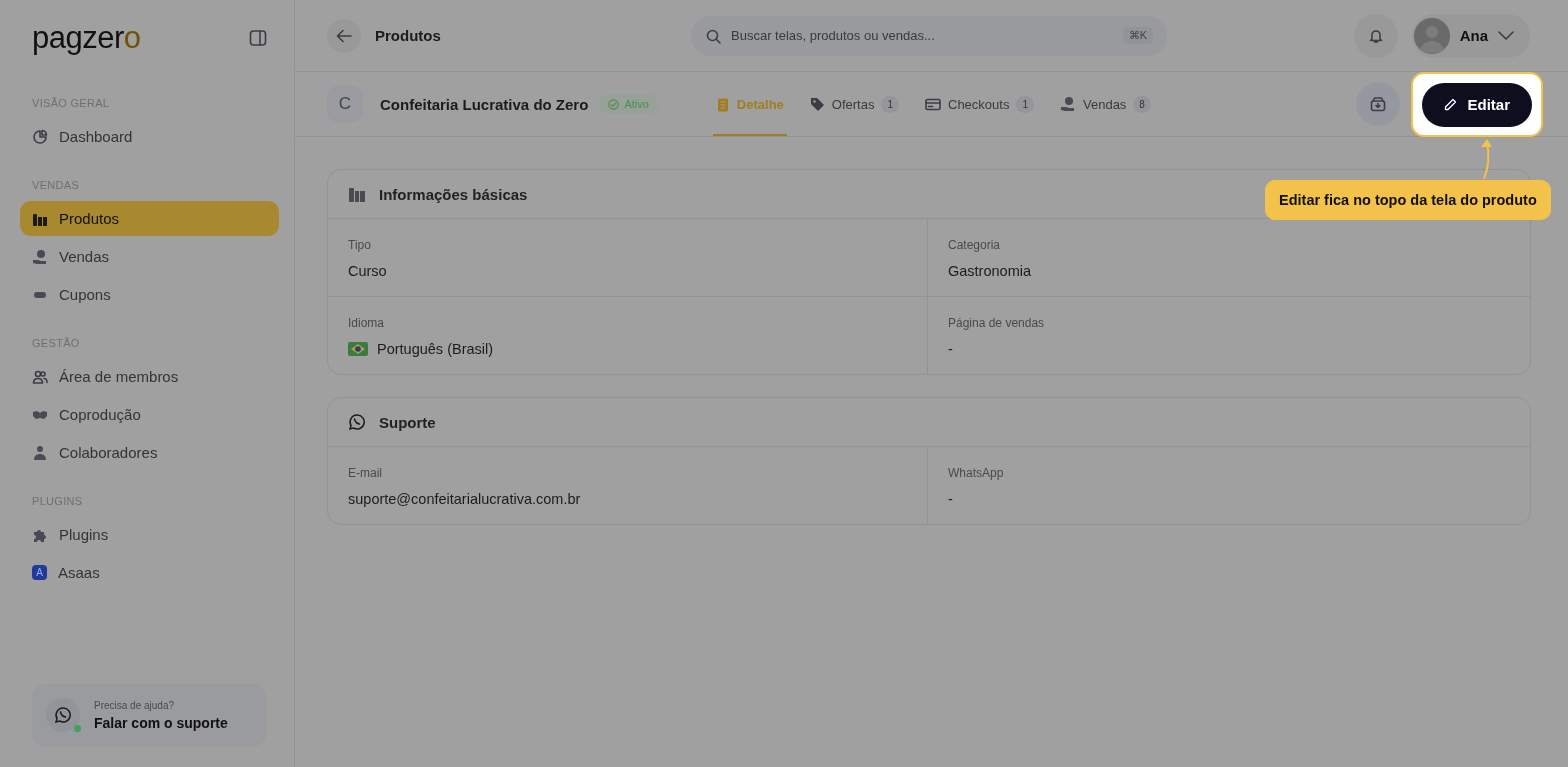 The image size is (1568, 767). I want to click on field-label: E-mail, so click(365, 473).